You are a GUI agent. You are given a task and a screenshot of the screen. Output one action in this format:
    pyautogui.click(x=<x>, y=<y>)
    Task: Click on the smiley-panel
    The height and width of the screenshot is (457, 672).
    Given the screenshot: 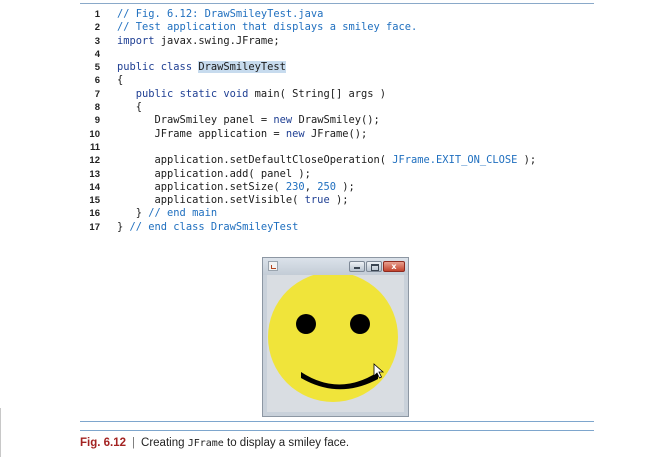 What is the action you would take?
    pyautogui.click(x=335, y=342)
    